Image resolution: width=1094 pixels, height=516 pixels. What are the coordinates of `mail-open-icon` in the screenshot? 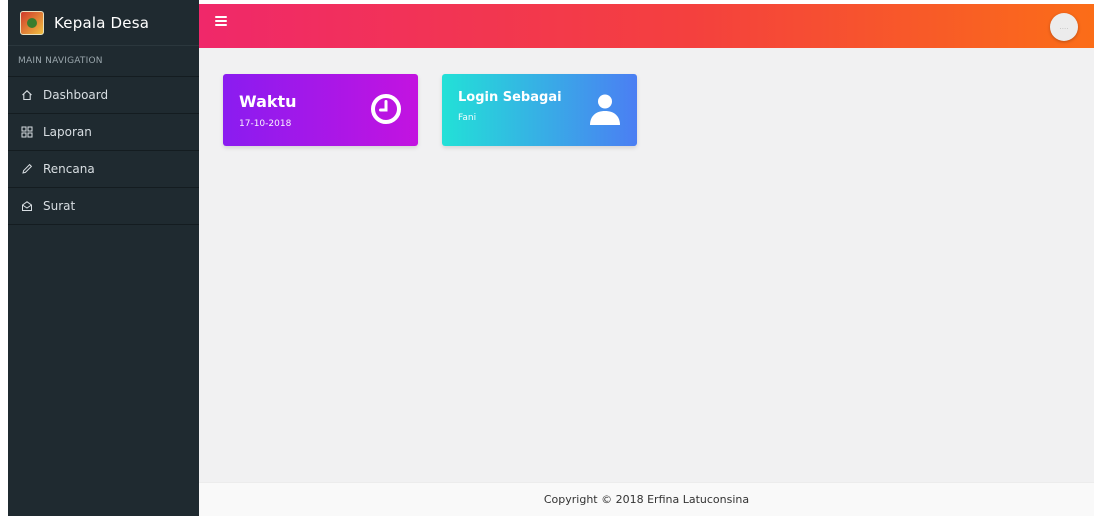 It's located at (27, 206).